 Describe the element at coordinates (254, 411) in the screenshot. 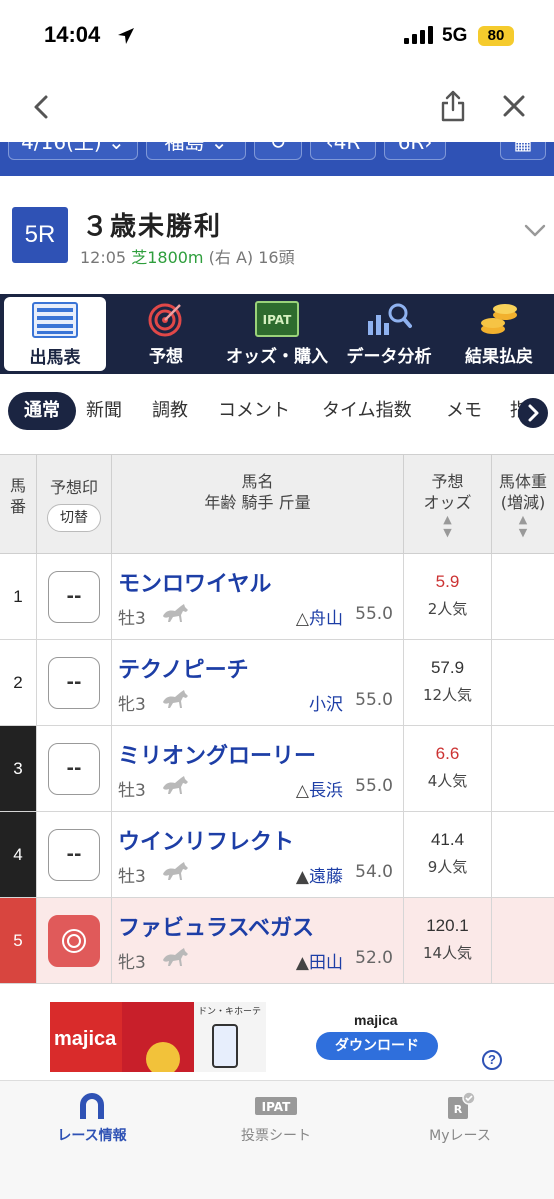

I see `tab-comment: コメント` at that location.